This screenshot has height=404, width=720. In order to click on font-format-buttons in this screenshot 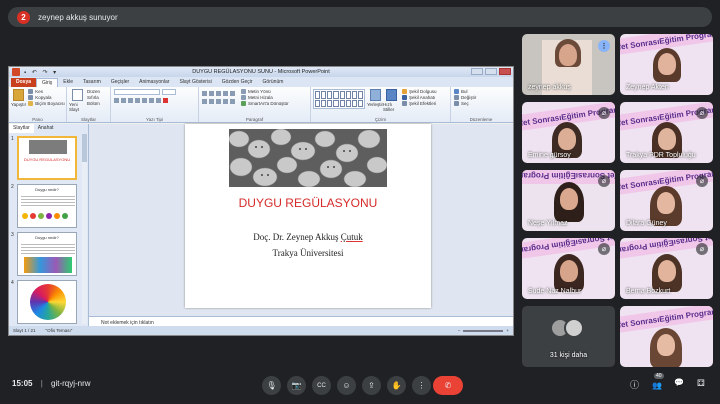, I will do `click(154, 100)`.